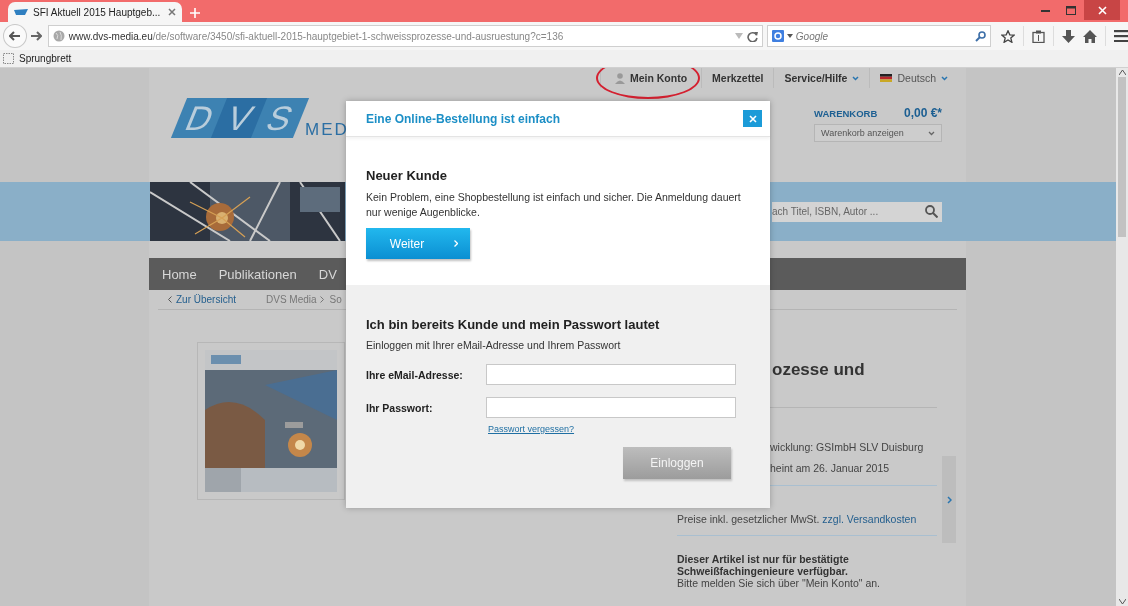 Image resolution: width=1128 pixels, height=606 pixels. What do you see at coordinates (415, 374) in the screenshot?
I see `field-label: Ihre eMail-Adresse:` at bounding box center [415, 374].